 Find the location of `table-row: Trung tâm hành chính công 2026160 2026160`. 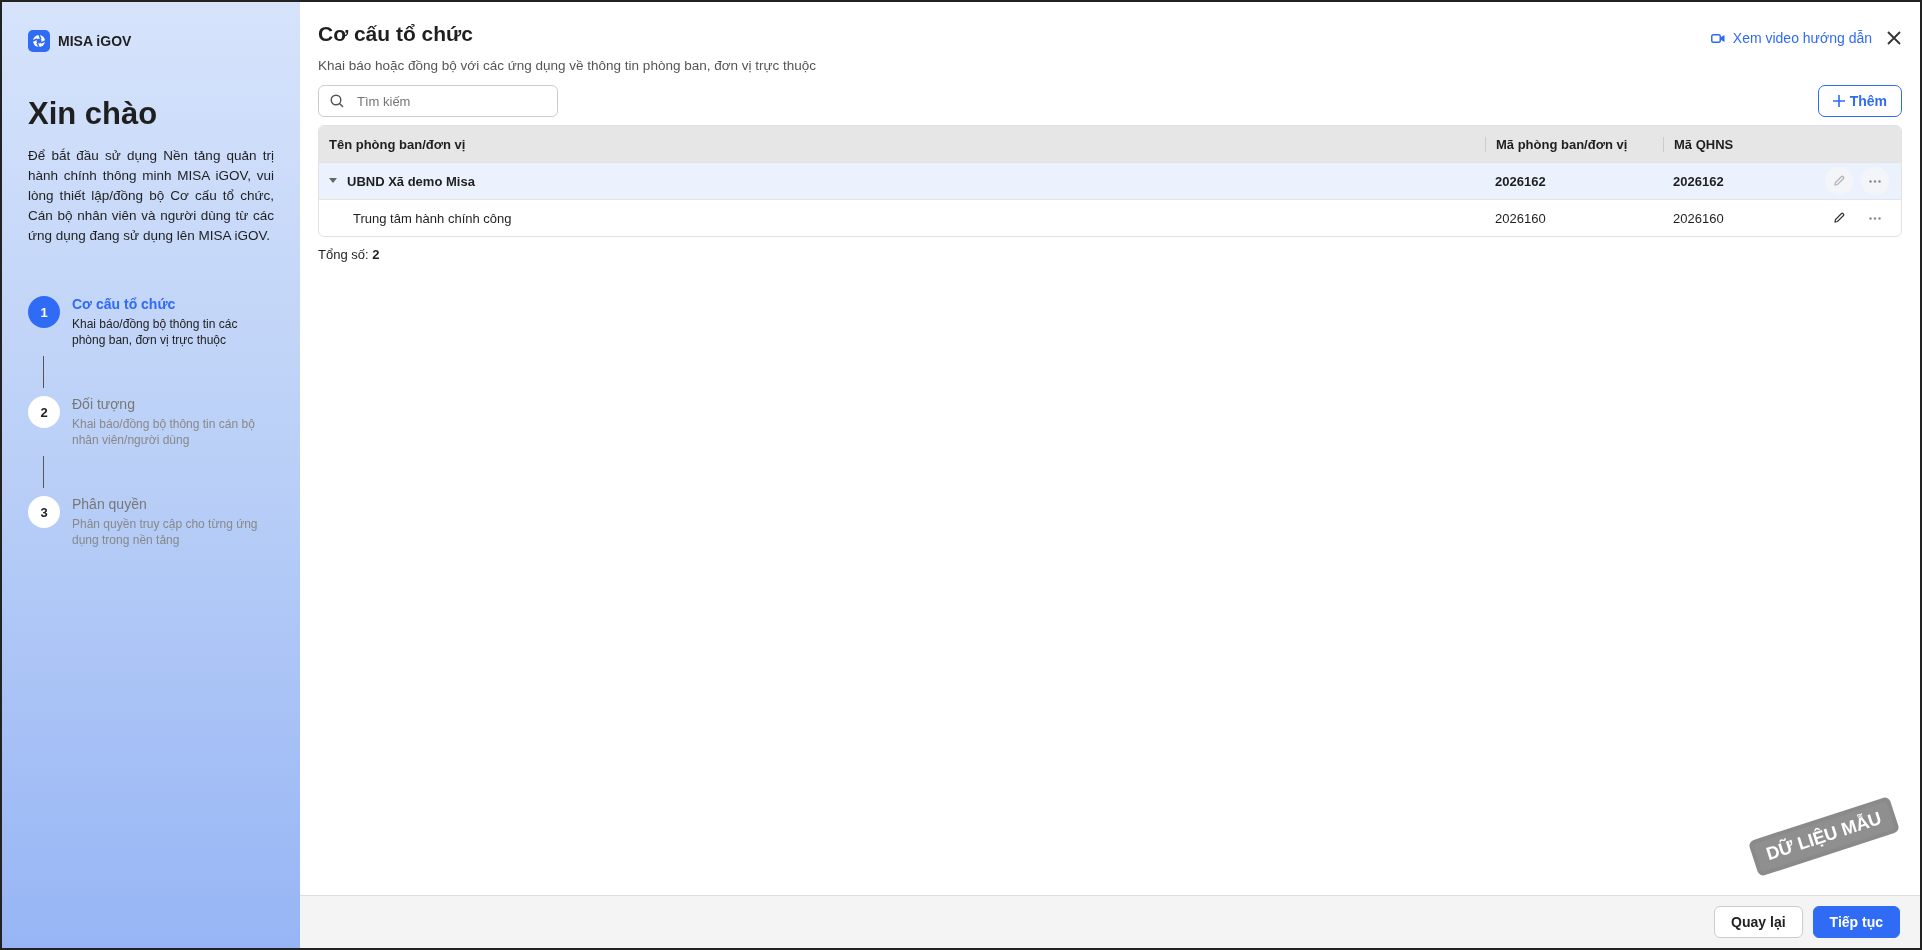

table-row: Trung tâm hành chính công 2026160 2026160 is located at coordinates (1110, 218).